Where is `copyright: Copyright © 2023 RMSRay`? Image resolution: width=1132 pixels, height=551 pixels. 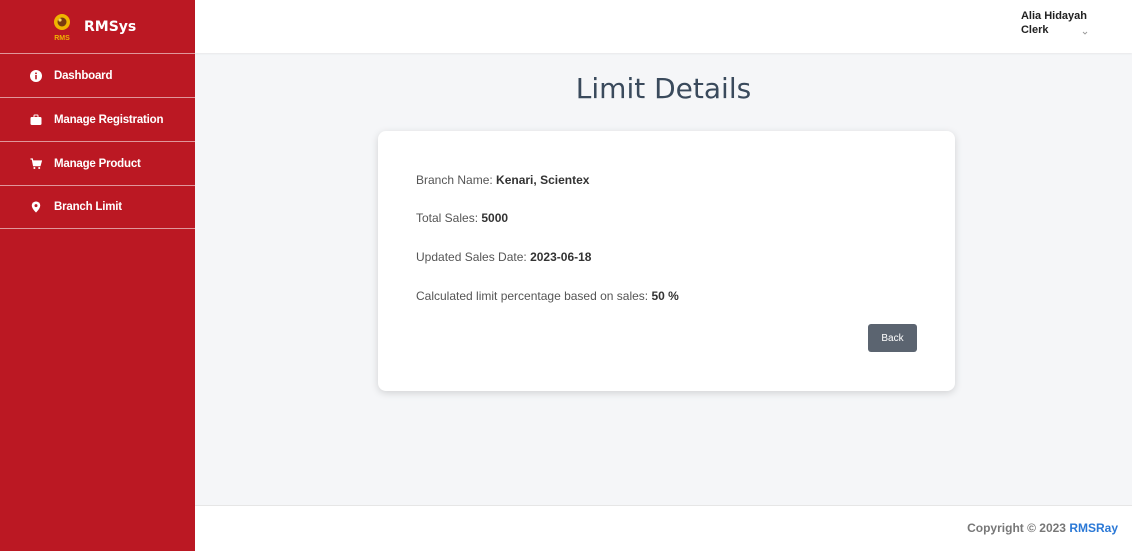 copyright: Copyright © 2023 RMSRay is located at coordinates (1042, 528).